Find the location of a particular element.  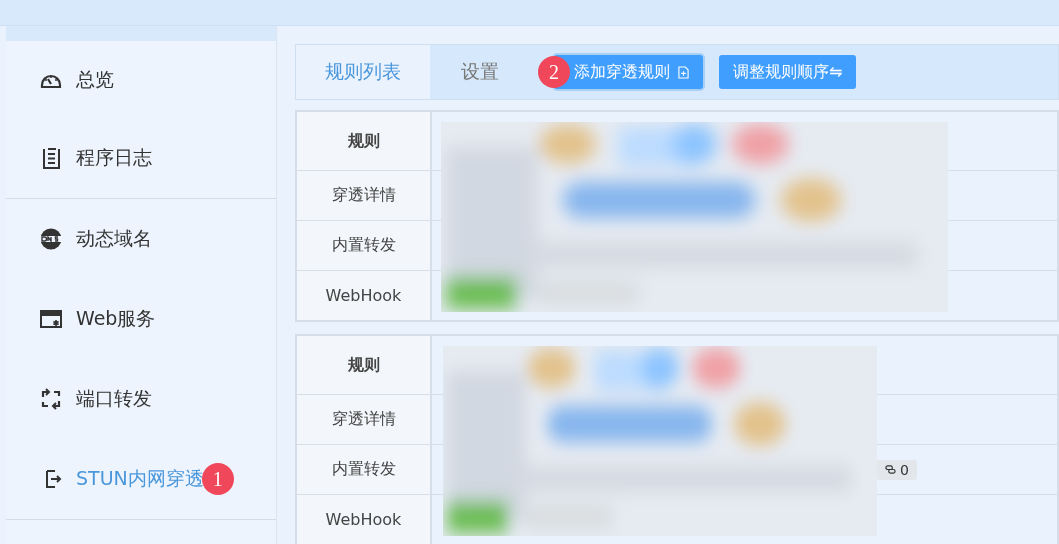

link-count-tag: 0 is located at coordinates (897, 469).